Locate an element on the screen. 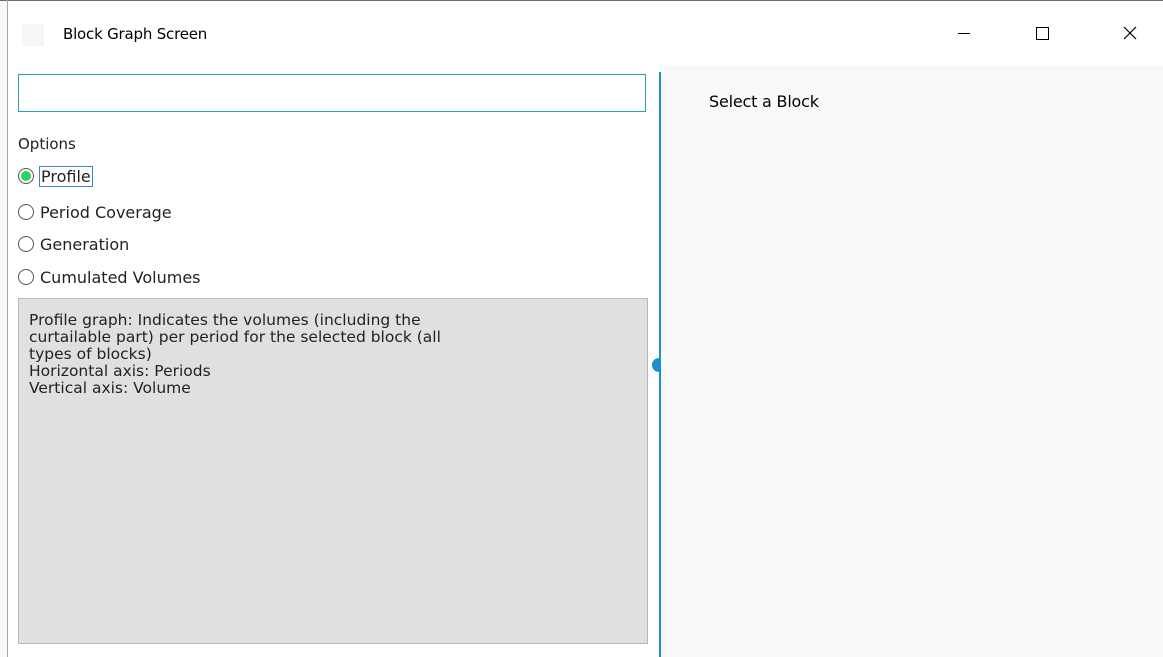 Image resolution: width=1163 pixels, height=657 pixels. radio-option-generation: Generation is located at coordinates (73, 244).